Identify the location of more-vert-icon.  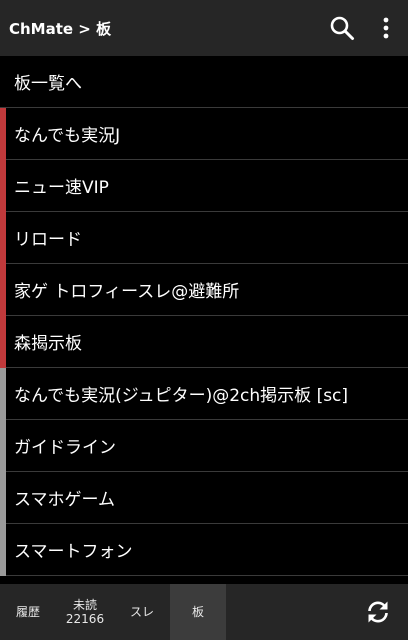
(386, 28).